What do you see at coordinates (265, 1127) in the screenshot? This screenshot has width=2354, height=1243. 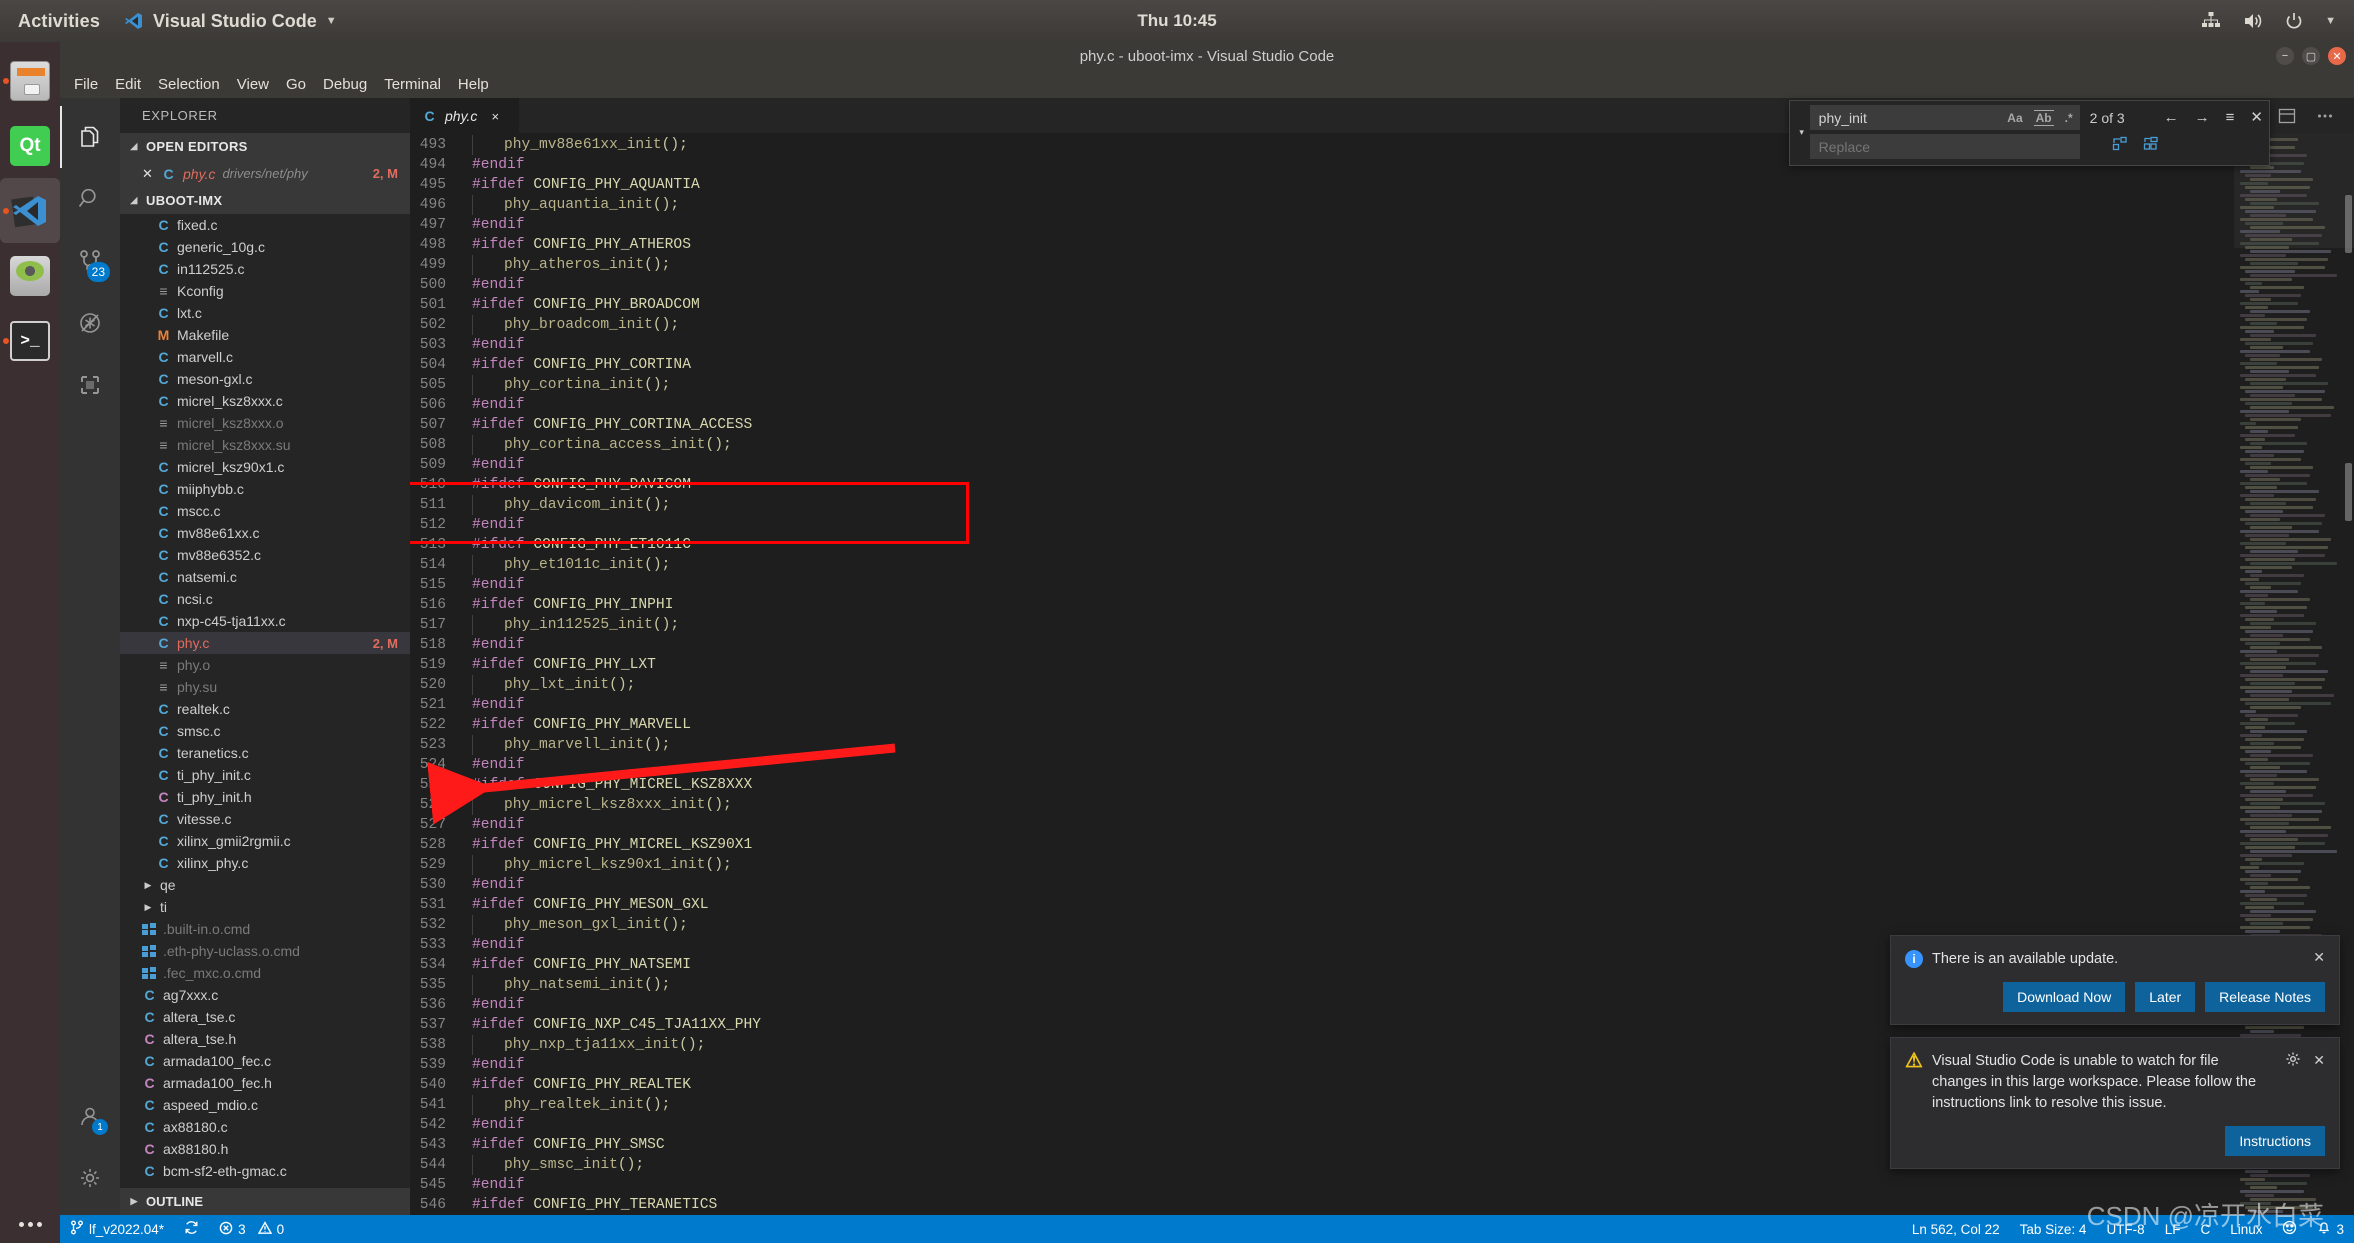 I see `file-tree-row: Cax88180.c` at bounding box center [265, 1127].